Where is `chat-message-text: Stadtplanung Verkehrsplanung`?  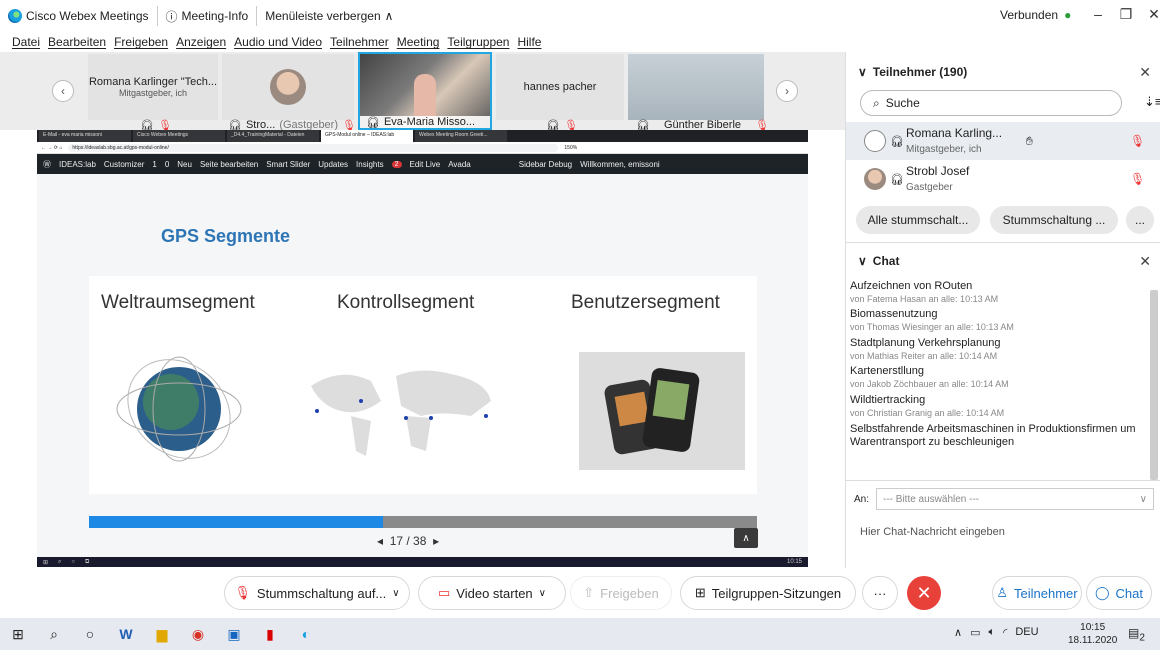
chat-message-text: Stadtplanung Verkehrsplanung is located at coordinates (925, 343).